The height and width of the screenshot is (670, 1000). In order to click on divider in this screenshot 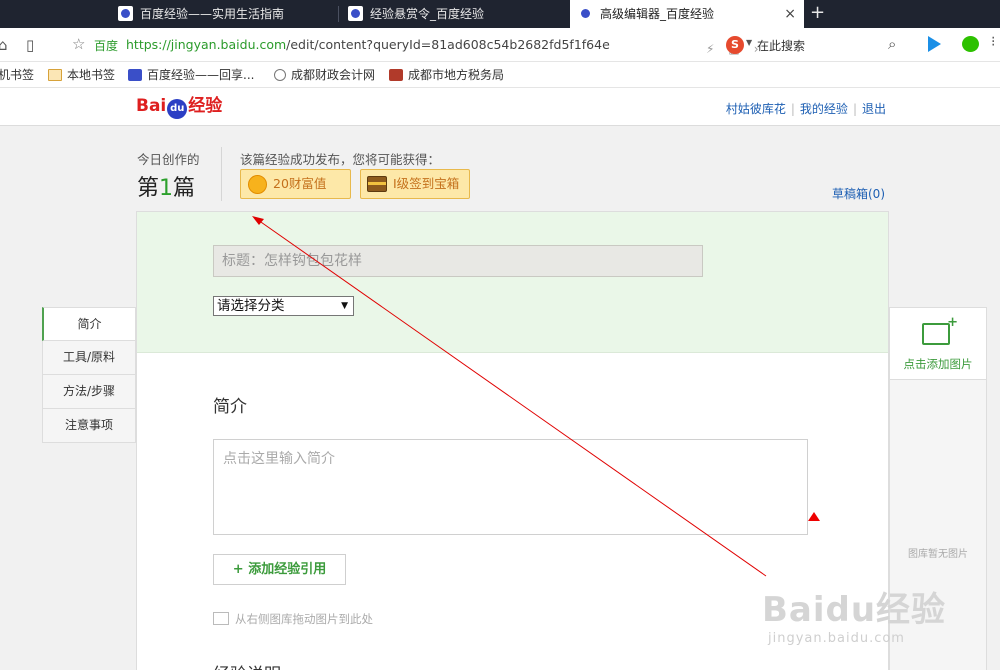, I will do `click(221, 174)`.